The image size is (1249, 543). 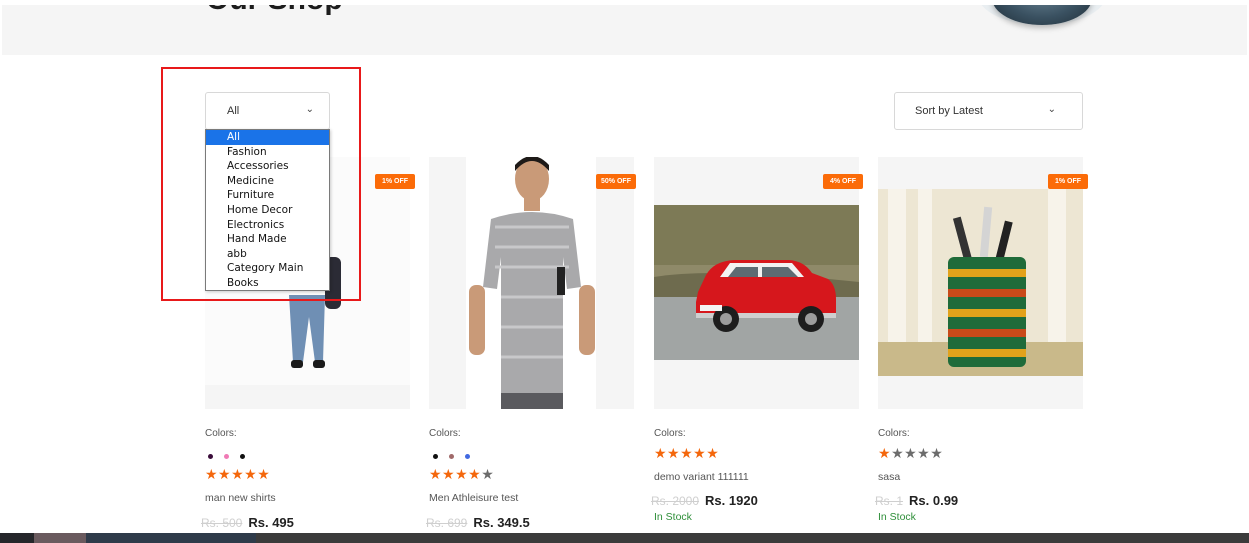 What do you see at coordinates (267, 166) in the screenshot?
I see `category-option-accessories: Accessories` at bounding box center [267, 166].